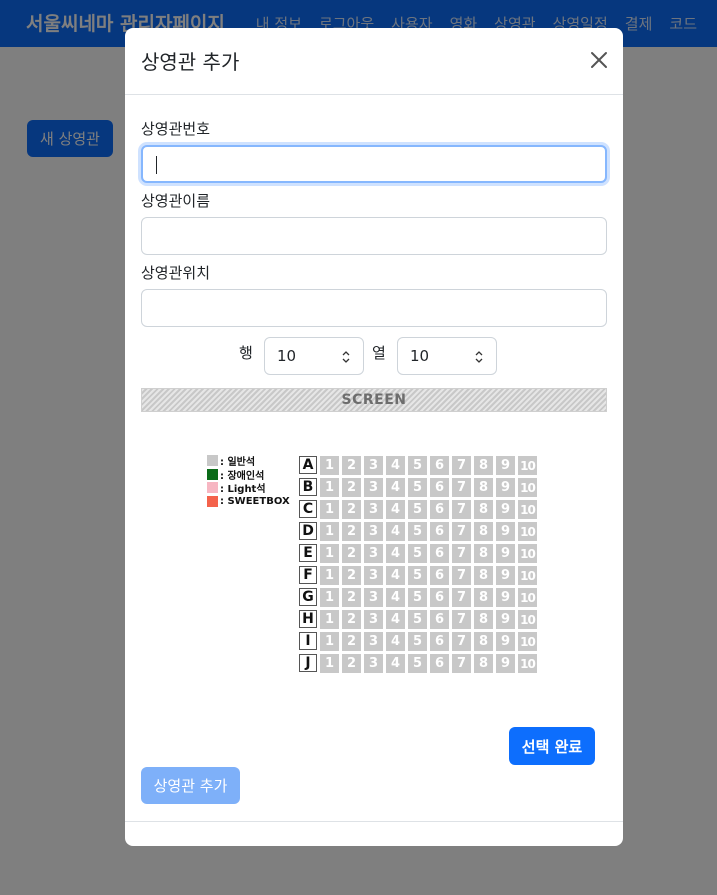  What do you see at coordinates (417, 553) in the screenshot?
I see `seat-e-5: 5` at bounding box center [417, 553].